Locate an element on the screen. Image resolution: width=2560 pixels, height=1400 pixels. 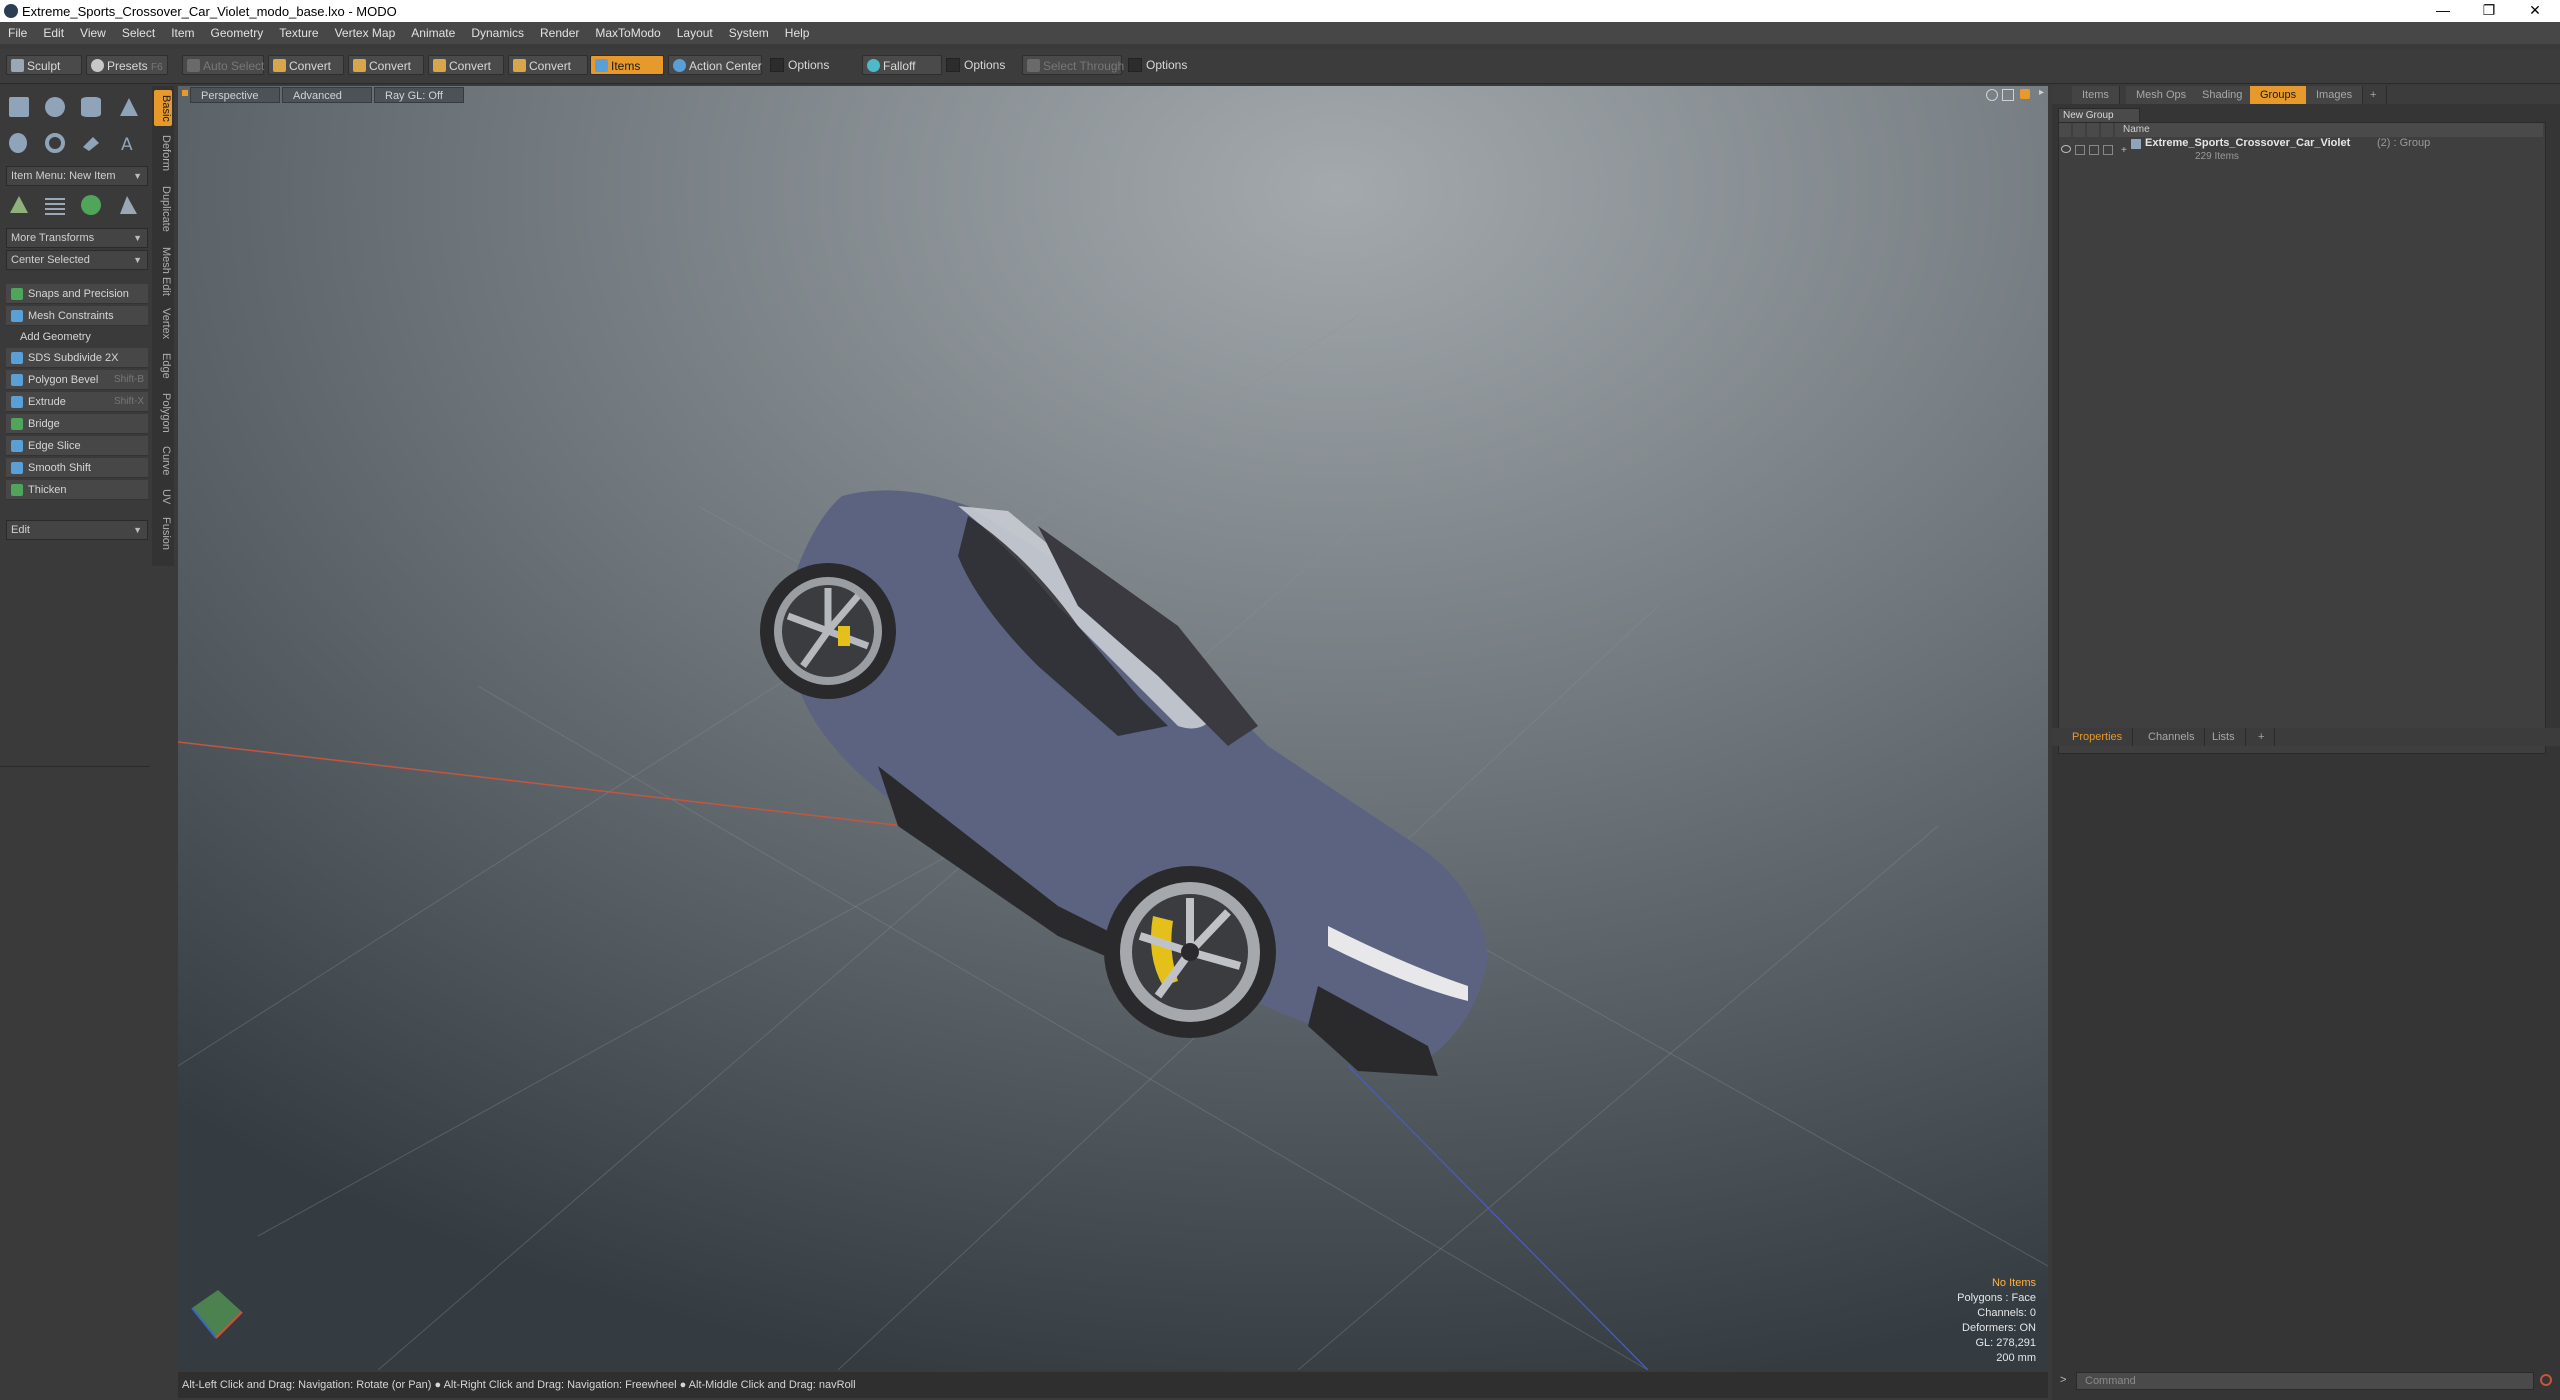
cylinder-icon is located at coordinates (91, 107).